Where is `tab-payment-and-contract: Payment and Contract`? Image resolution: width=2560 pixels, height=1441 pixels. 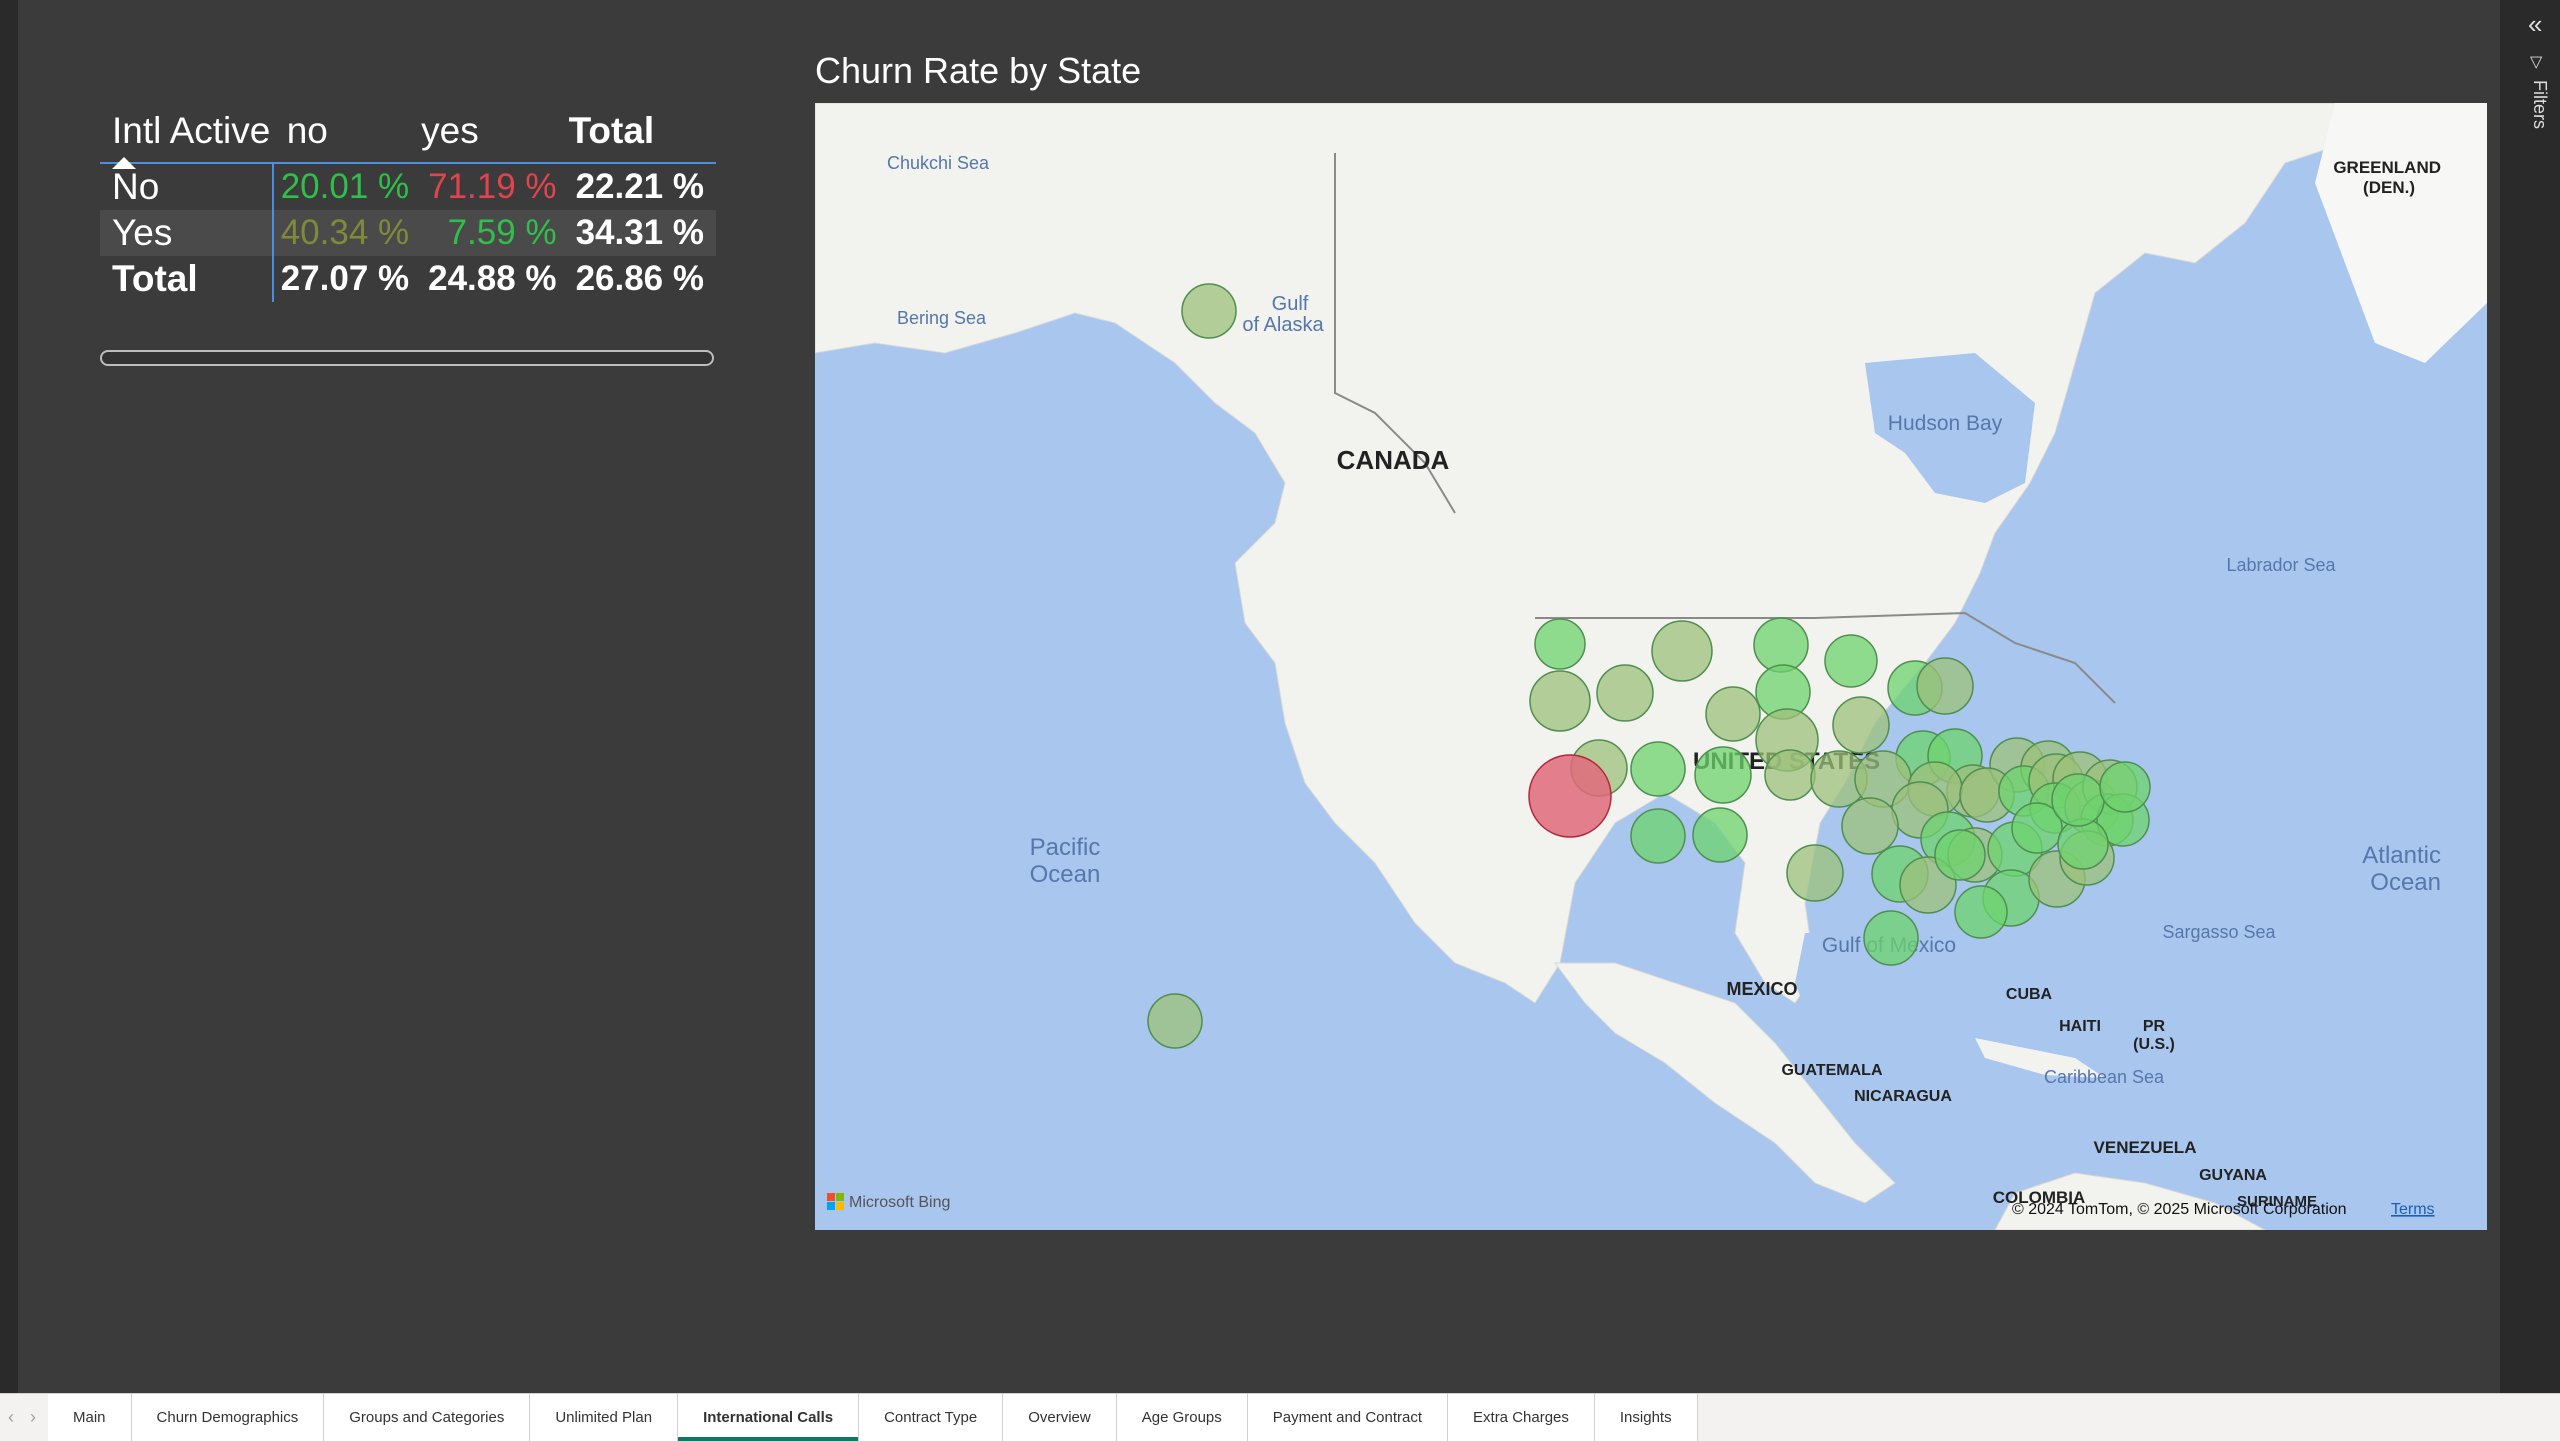 tab-payment-and-contract: Payment and Contract is located at coordinates (1348, 1417).